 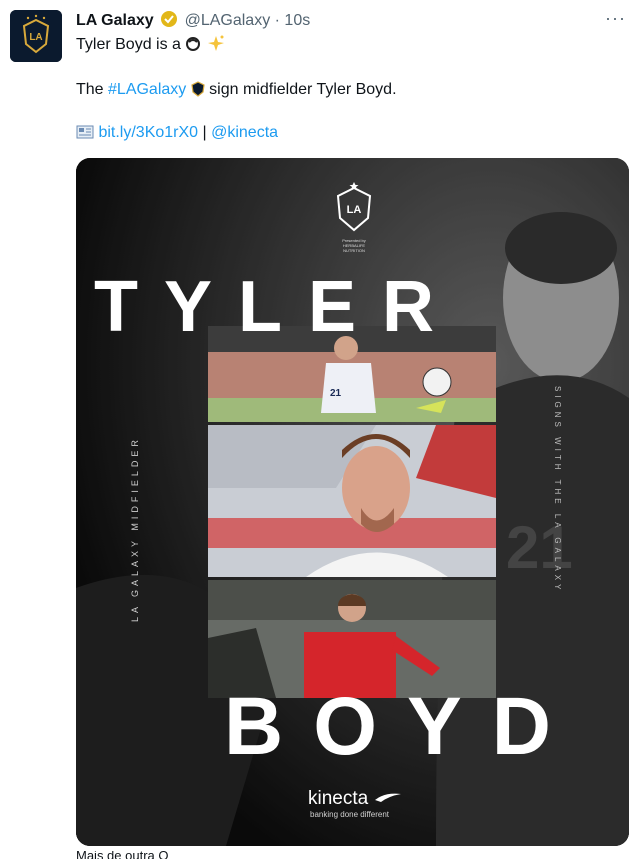 What do you see at coordinates (300, 89) in the screenshot?
I see `line2-suffix: sign midfielder Tyler Boyd.` at bounding box center [300, 89].